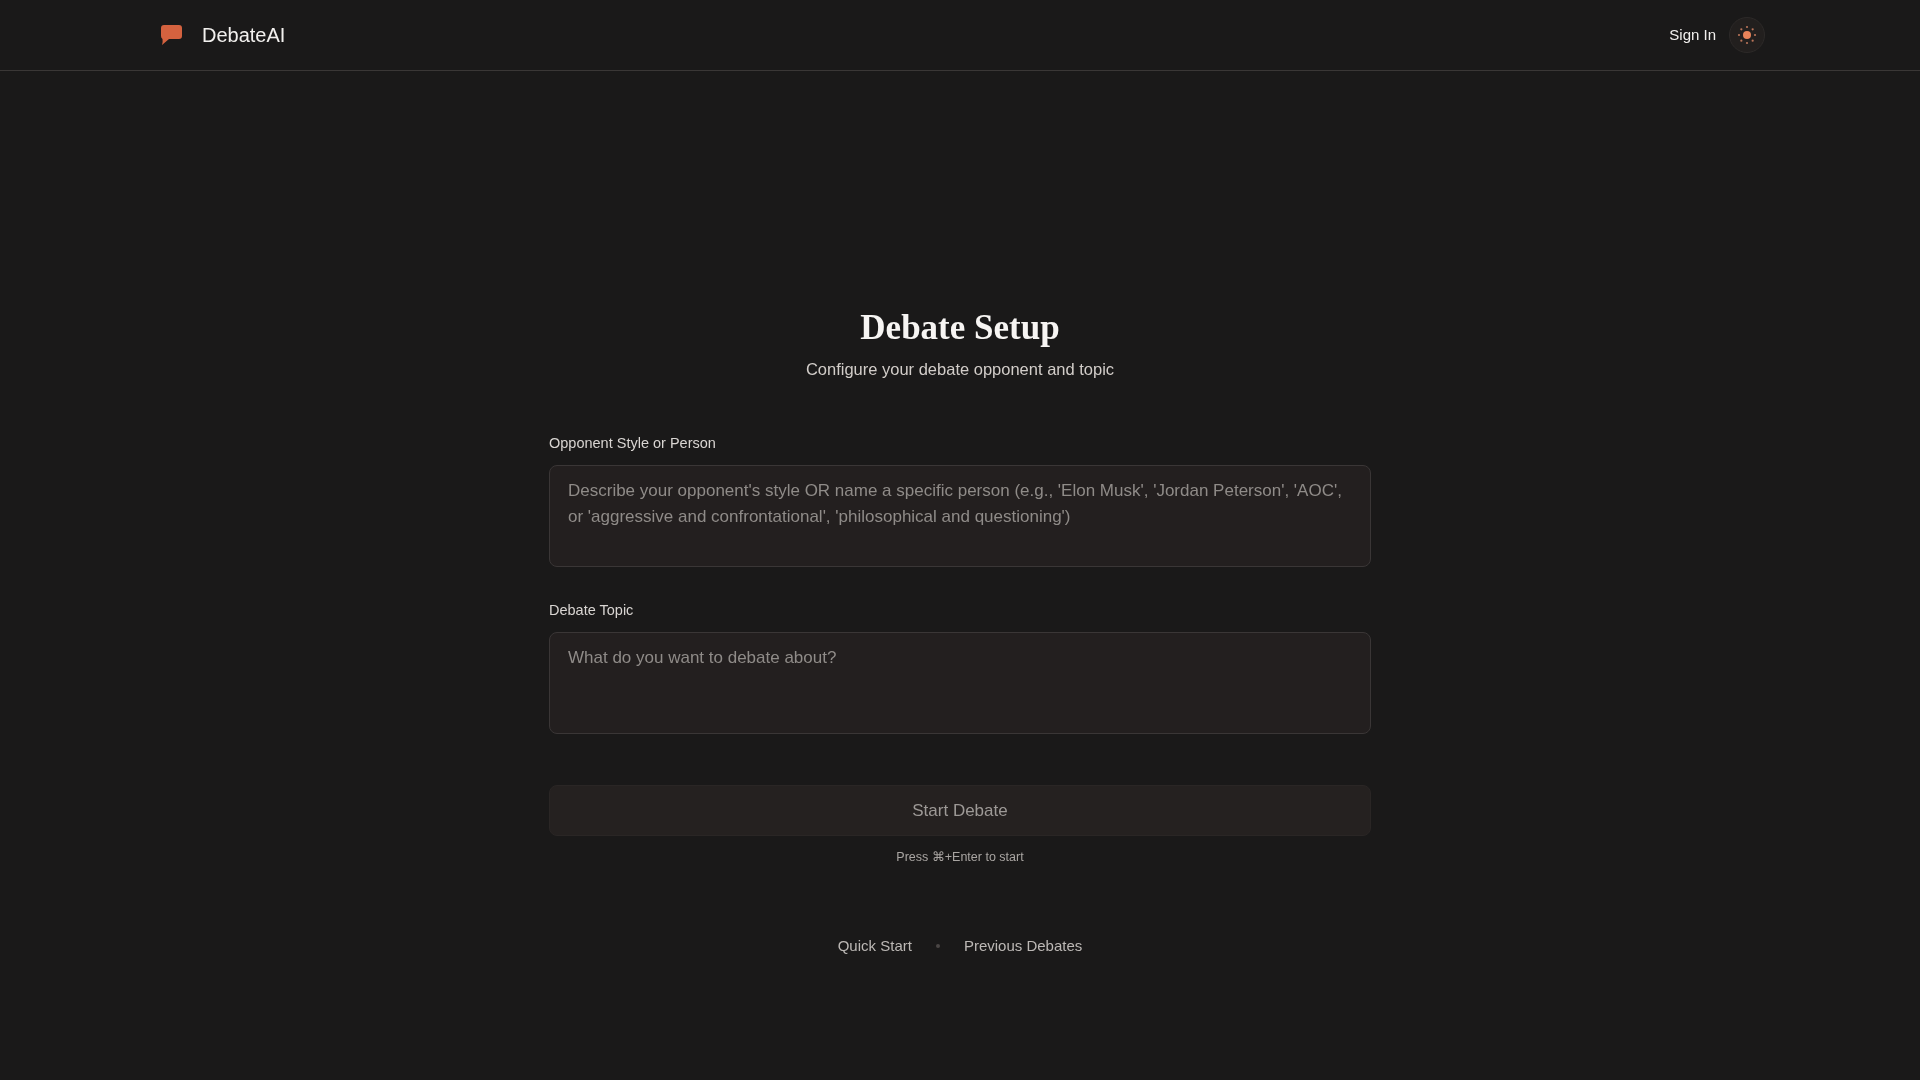 This screenshot has height=1080, width=1920. What do you see at coordinates (960, 328) in the screenshot?
I see `page-title: Debate Setup` at bounding box center [960, 328].